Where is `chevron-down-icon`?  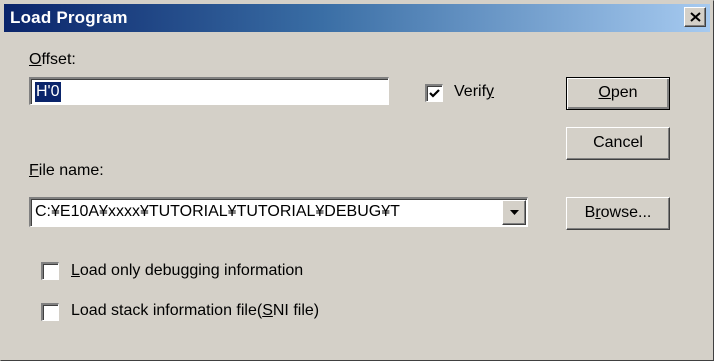
chevron-down-icon is located at coordinates (514, 212).